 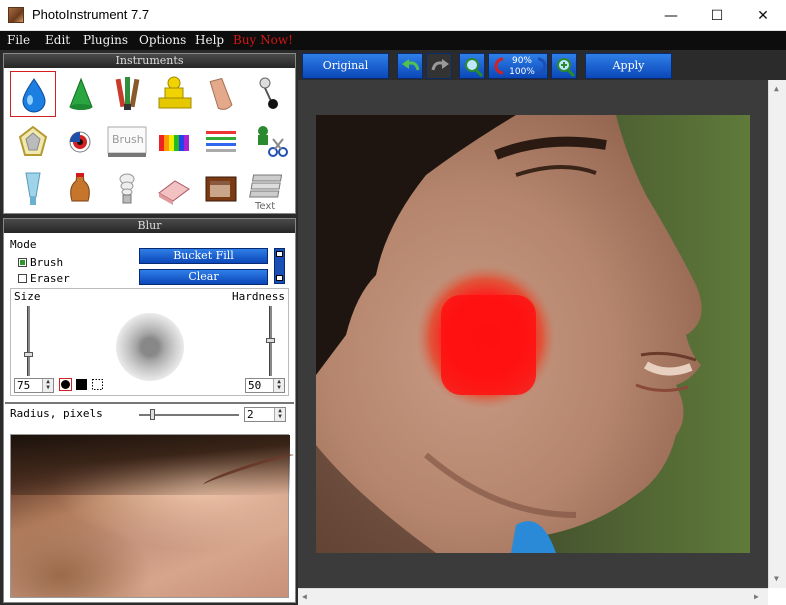 I want to click on undo-icon, so click(x=410, y=66).